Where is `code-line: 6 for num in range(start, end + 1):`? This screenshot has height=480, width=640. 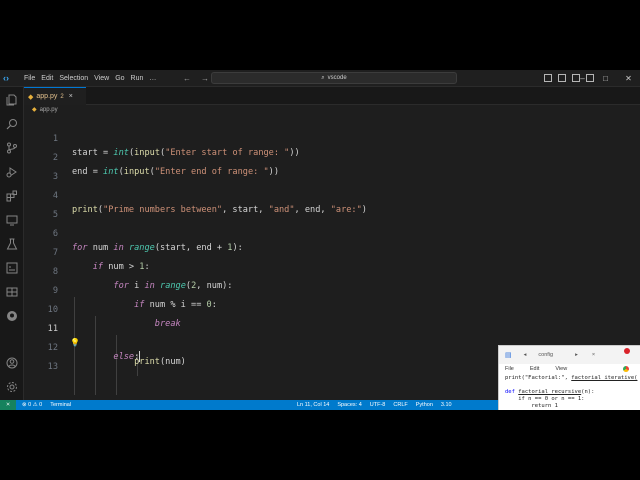 code-line: 6 for num in range(start, end + 1): is located at coordinates (332, 233).